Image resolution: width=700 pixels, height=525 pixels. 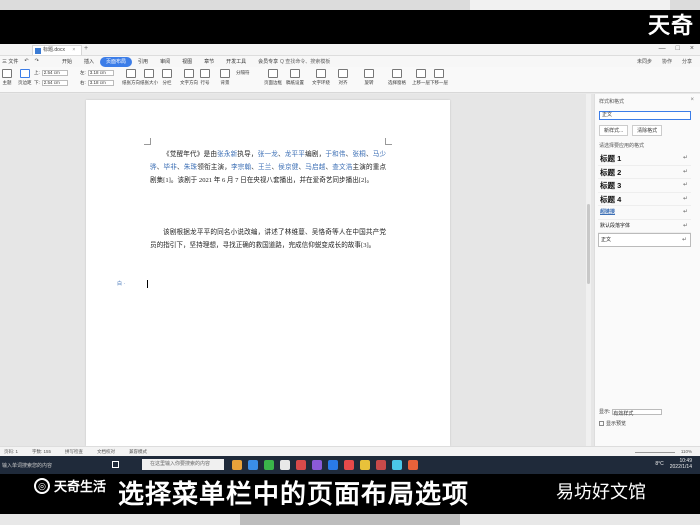 What do you see at coordinates (631, 412) in the screenshot?
I see `show-filter: 显示: 有效样式` at bounding box center [631, 412].